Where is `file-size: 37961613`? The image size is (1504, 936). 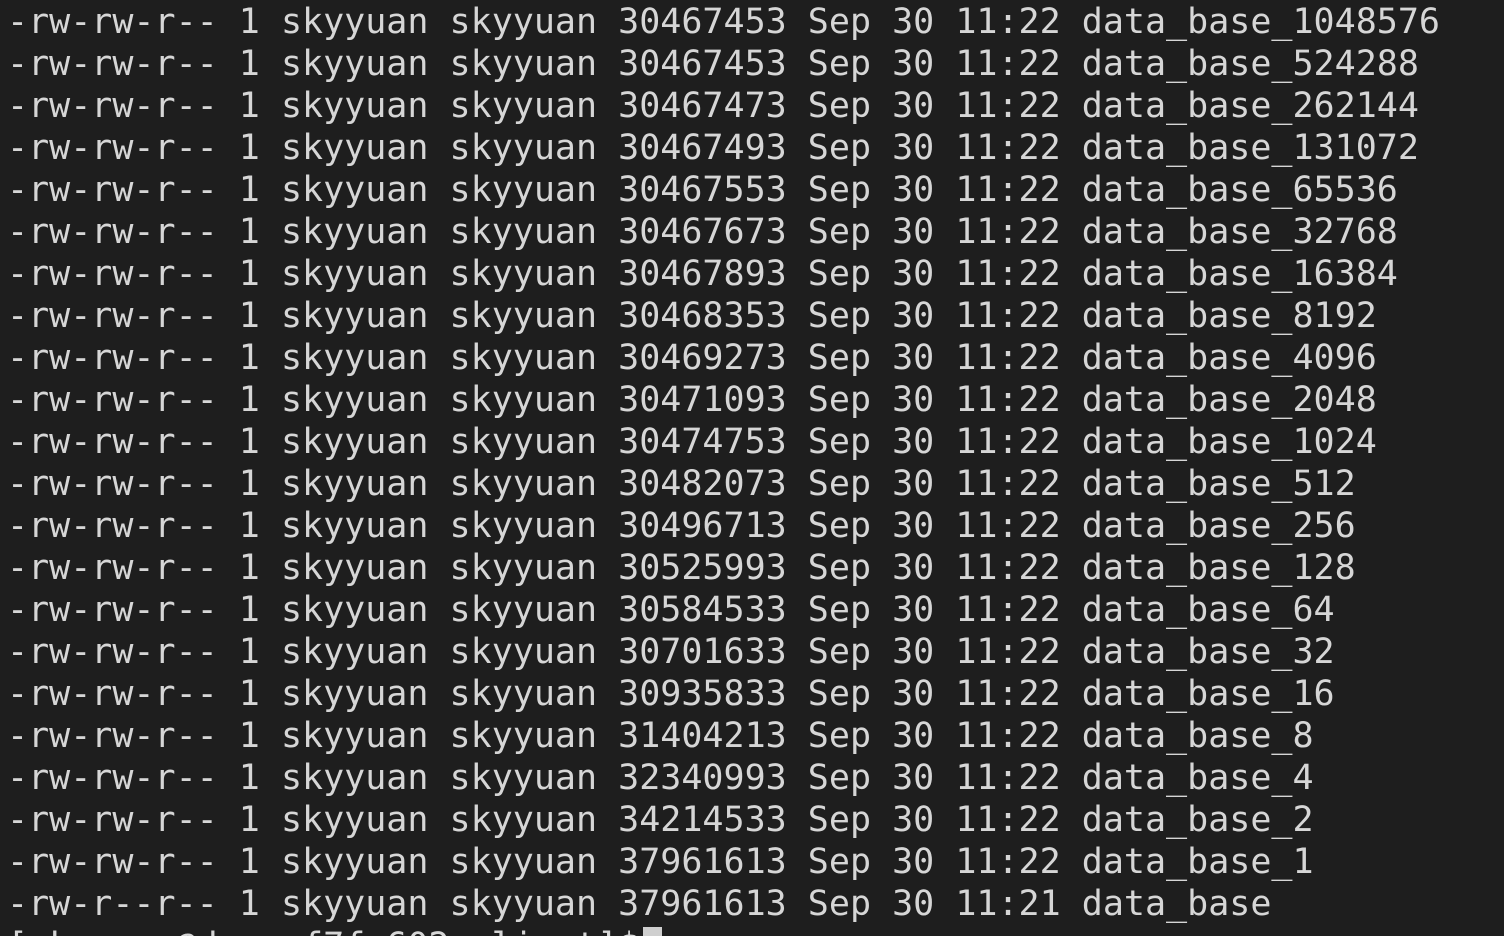
file-size: 37961613 is located at coordinates (702, 904).